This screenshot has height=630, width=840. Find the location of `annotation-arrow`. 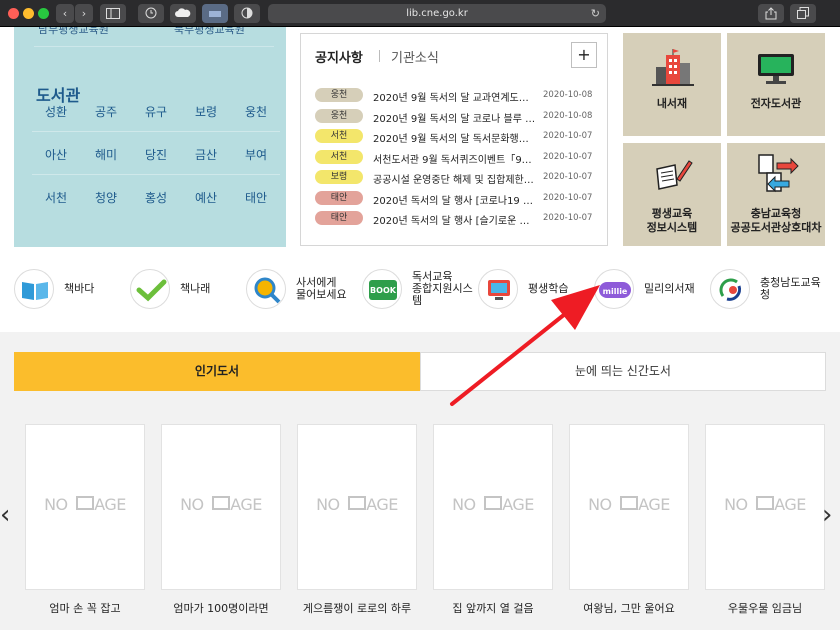

annotation-arrow is located at coordinates (525, 345).